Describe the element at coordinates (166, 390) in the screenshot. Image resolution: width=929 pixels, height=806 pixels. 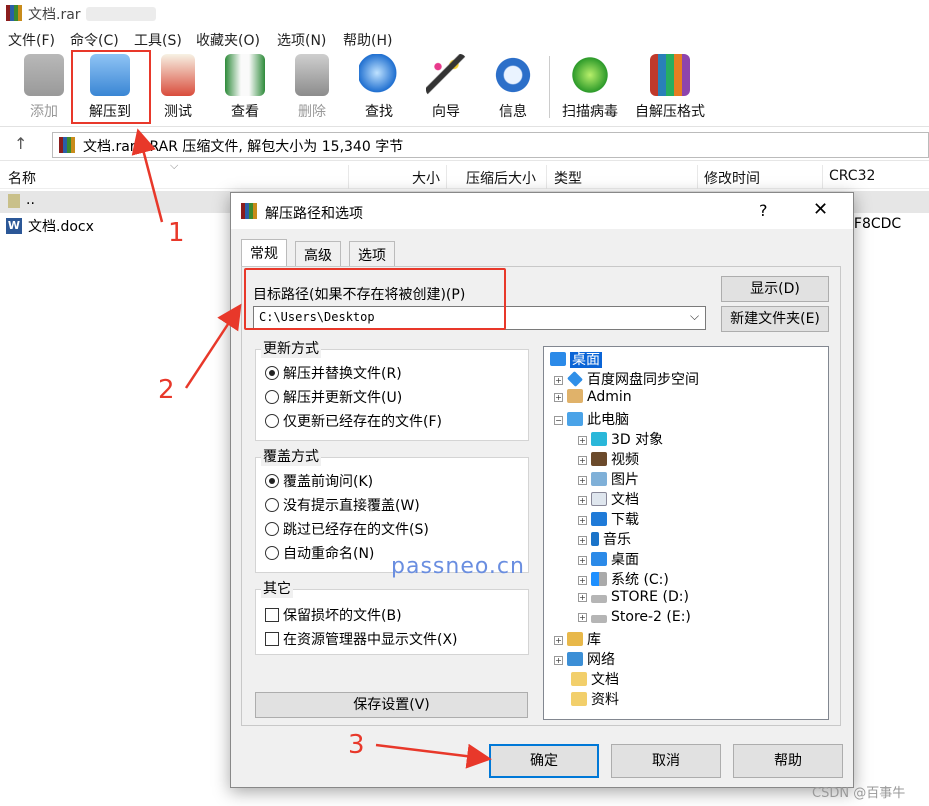
I see `annotation-number-2: 2` at that location.